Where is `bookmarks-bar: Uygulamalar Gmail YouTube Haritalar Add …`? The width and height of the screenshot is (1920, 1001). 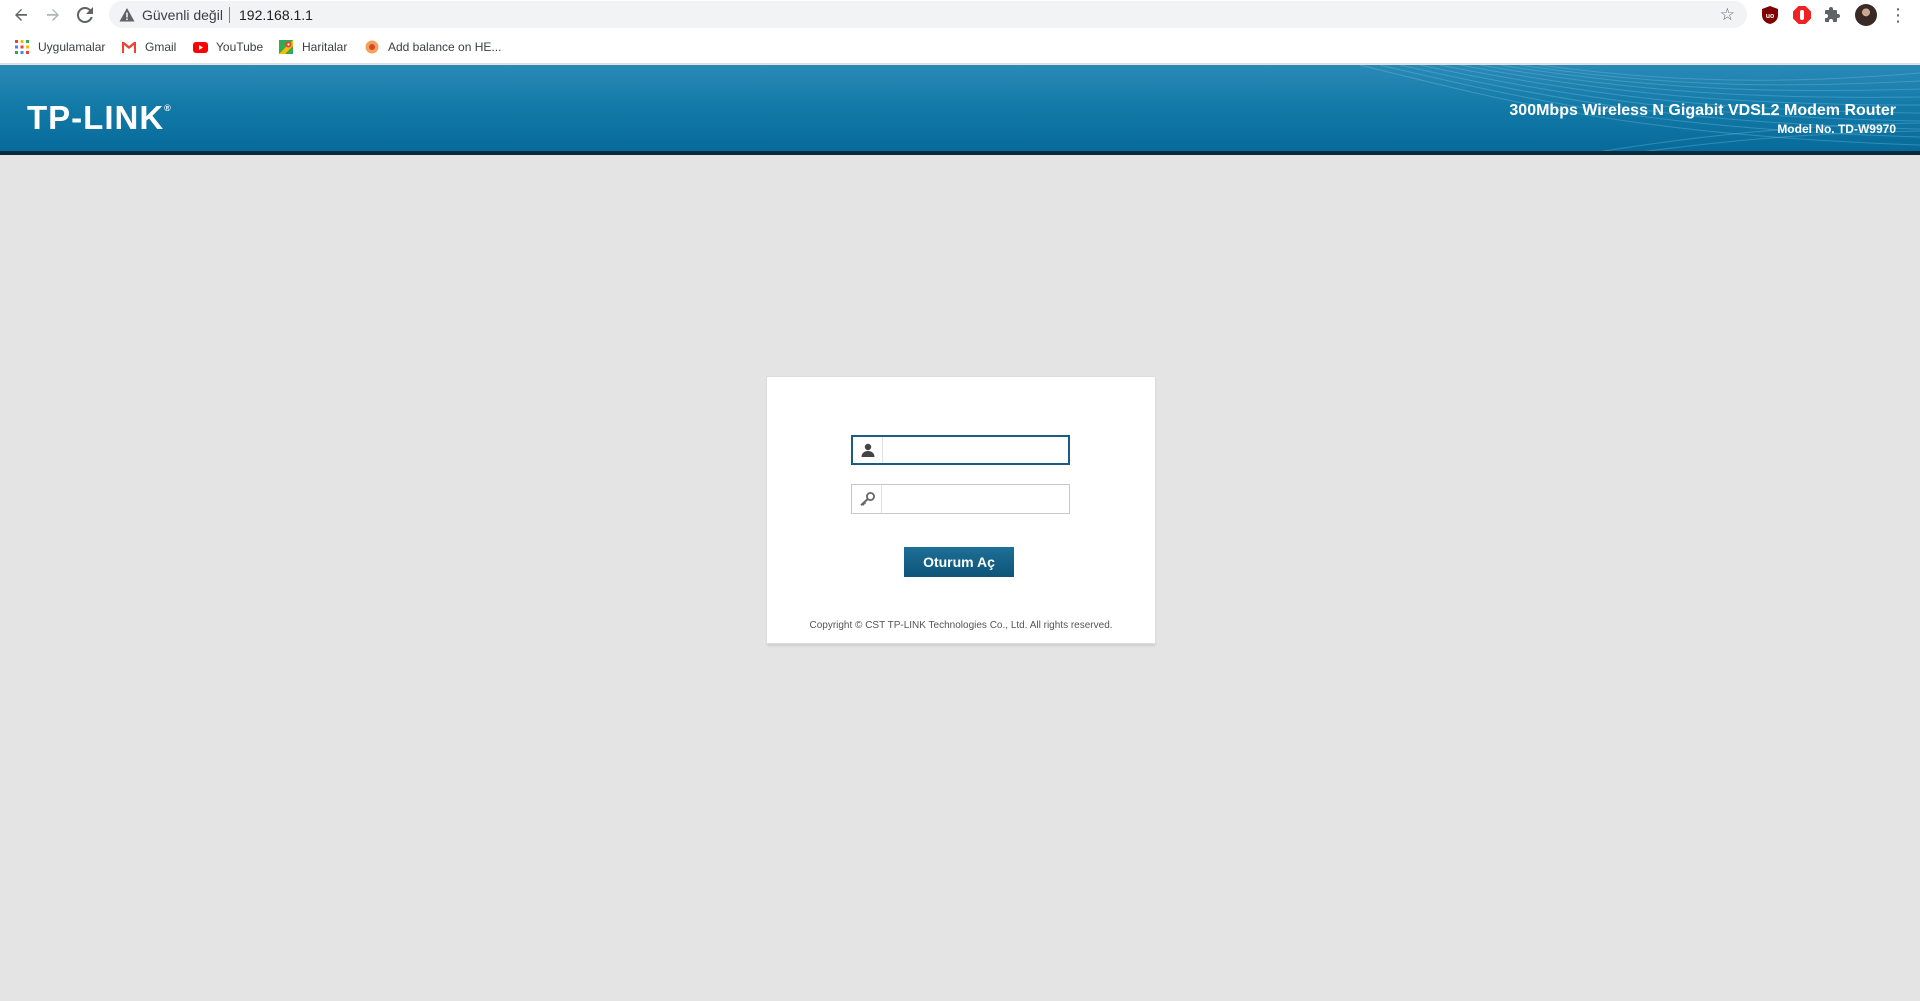
bookmarks-bar: Uygulamalar Gmail YouTube Haritalar Add … is located at coordinates (960, 47).